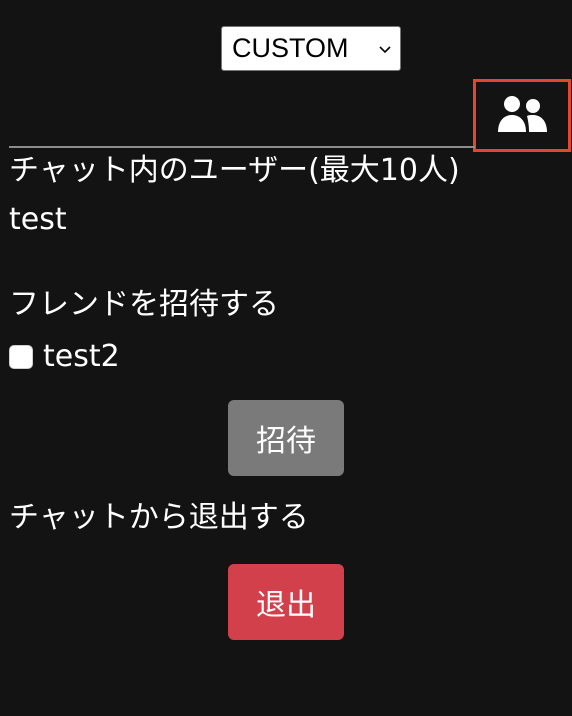  Describe the element at coordinates (286, 602) in the screenshot. I see `leave-button: 退出` at that location.